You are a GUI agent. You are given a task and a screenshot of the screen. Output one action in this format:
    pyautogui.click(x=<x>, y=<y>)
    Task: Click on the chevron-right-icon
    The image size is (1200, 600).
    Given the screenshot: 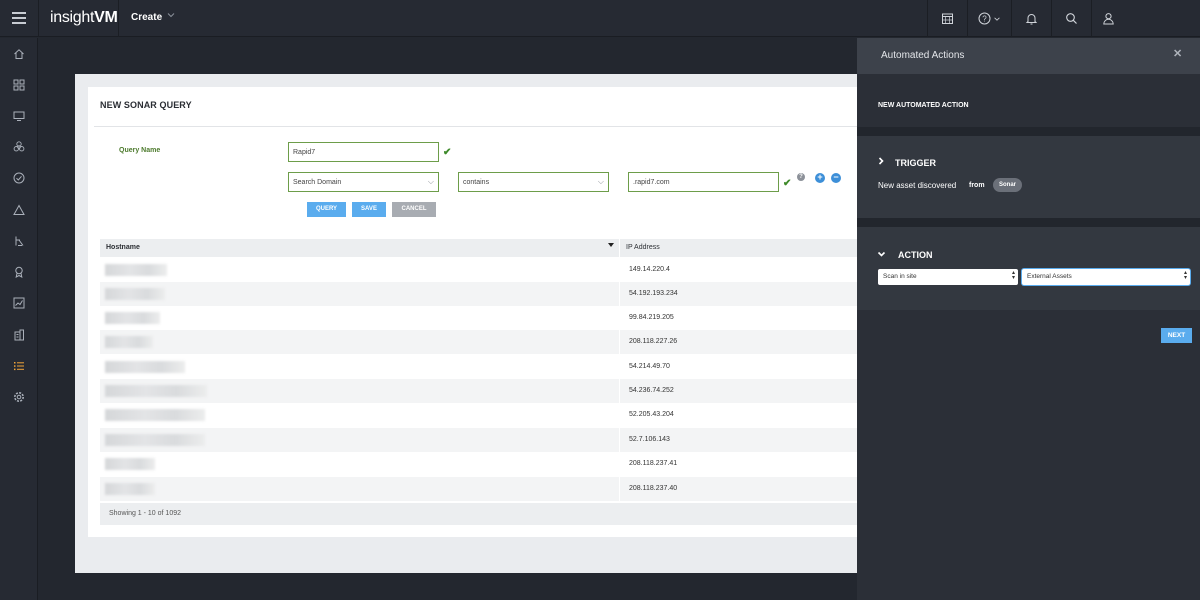 What is the action you would take?
    pyautogui.click(x=881, y=162)
    